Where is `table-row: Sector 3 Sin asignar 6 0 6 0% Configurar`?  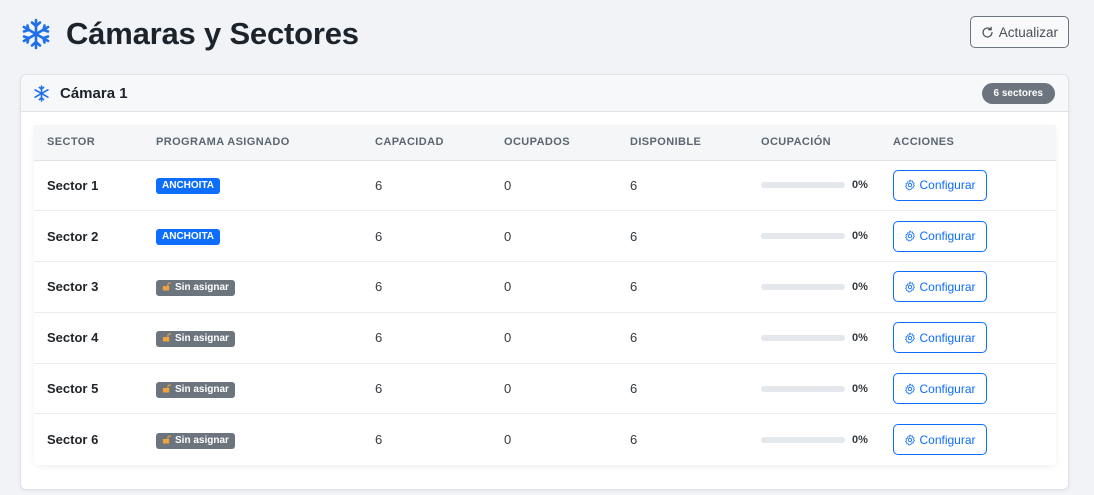 table-row: Sector 3 Sin asignar 6 0 6 0% Configurar is located at coordinates (545, 287).